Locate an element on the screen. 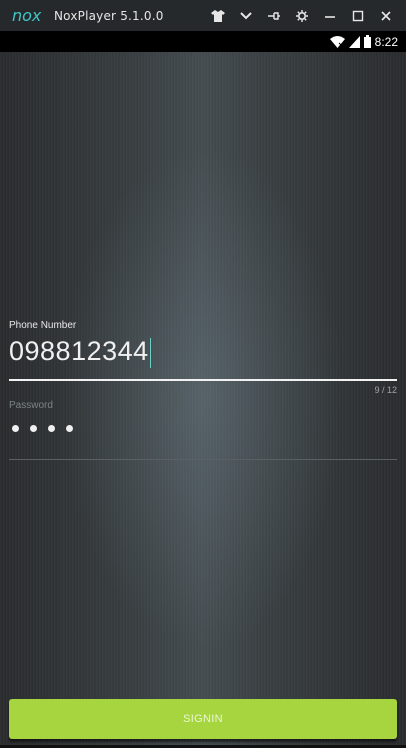 The image size is (406, 748). password-input is located at coordinates (42, 428).